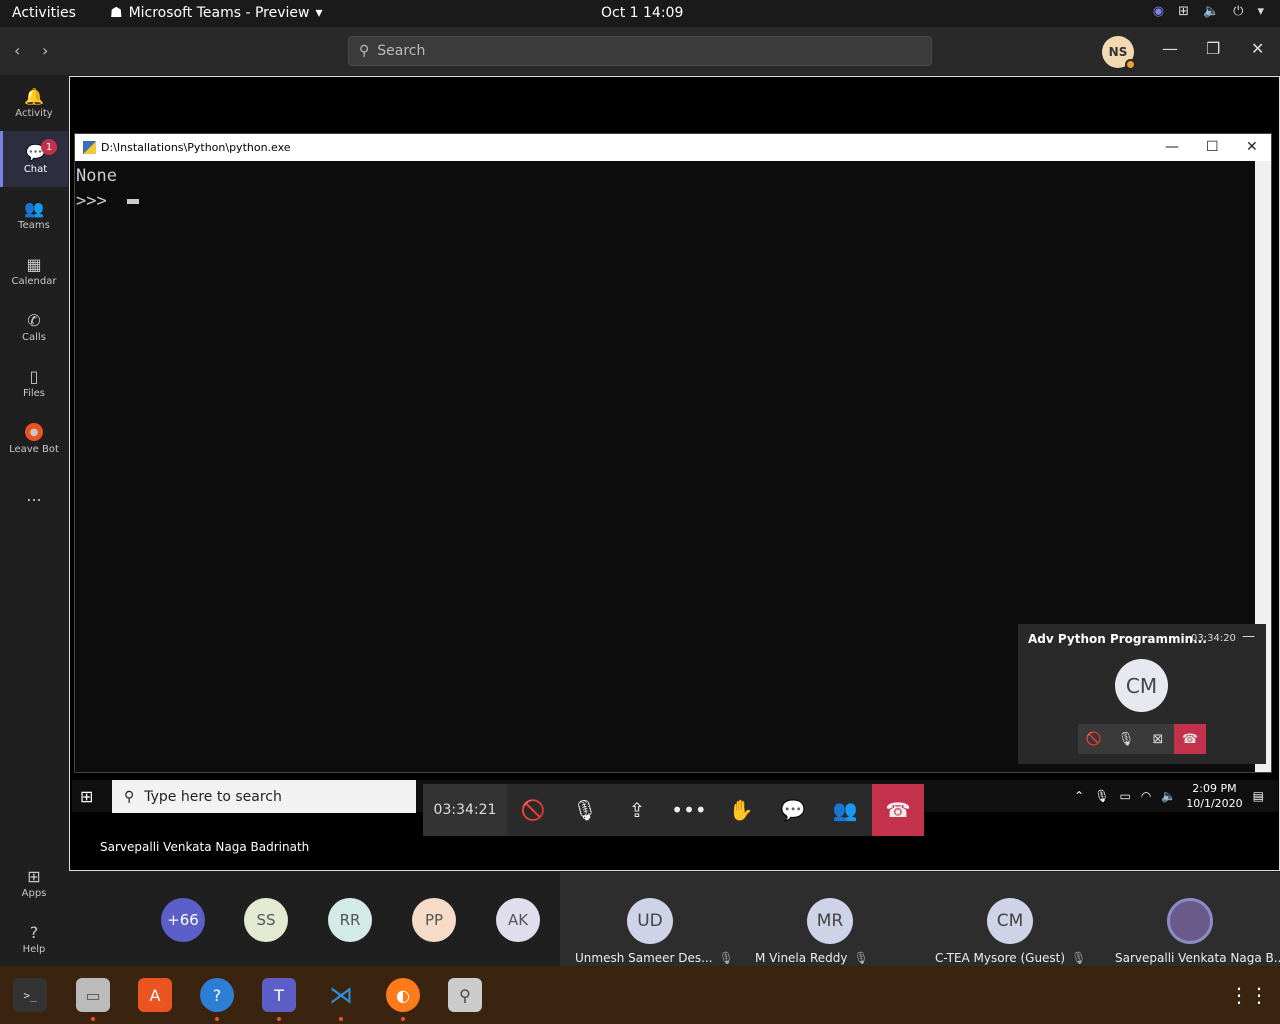 The height and width of the screenshot is (1024, 1280). What do you see at coordinates (830, 919) in the screenshot?
I see `participant-tile: MR M Vinela Reddy 🎙` at bounding box center [830, 919].